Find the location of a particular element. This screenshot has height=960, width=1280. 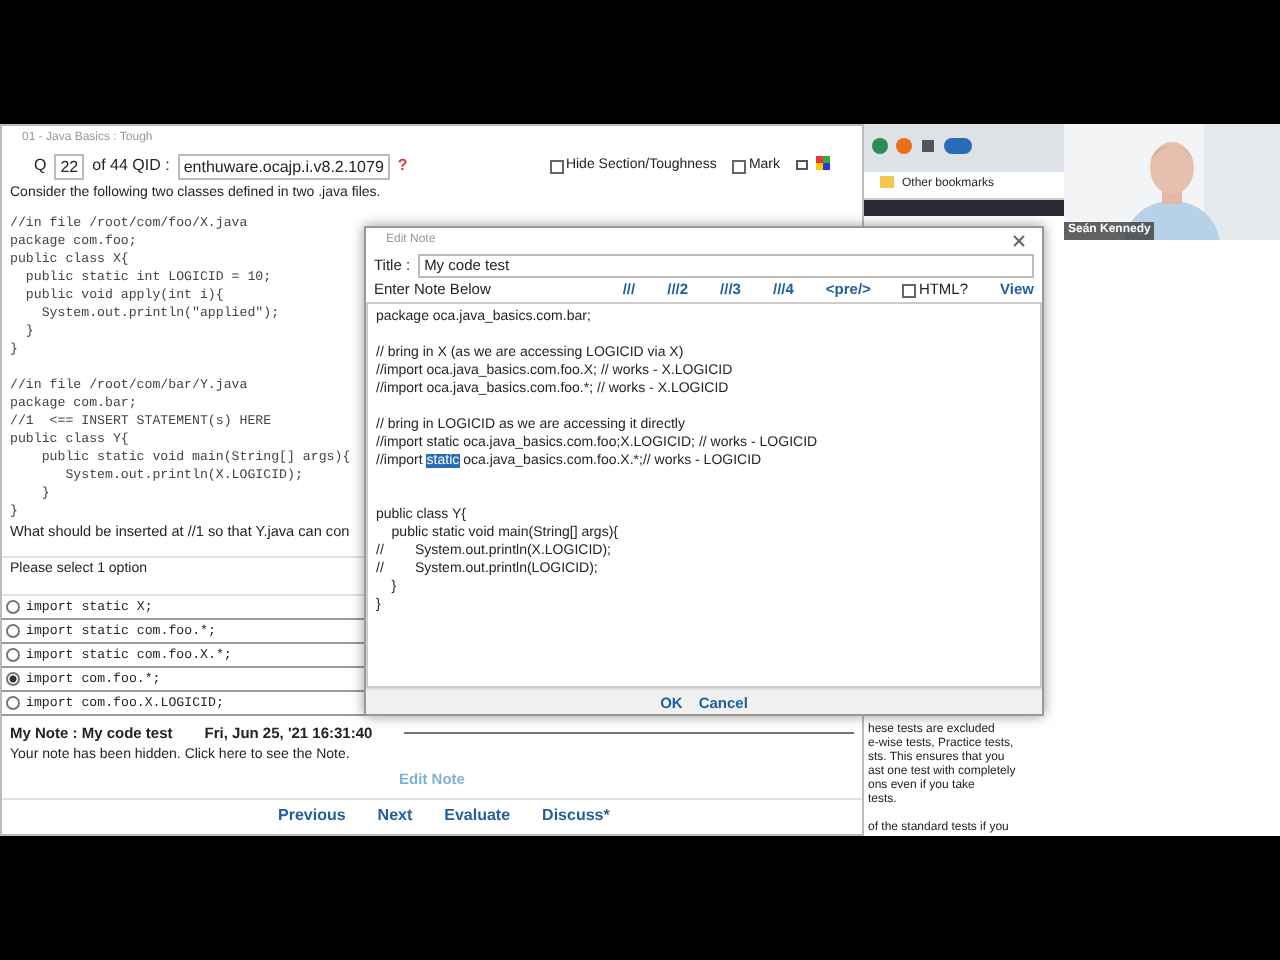

avatar-icon is located at coordinates (958, 148).